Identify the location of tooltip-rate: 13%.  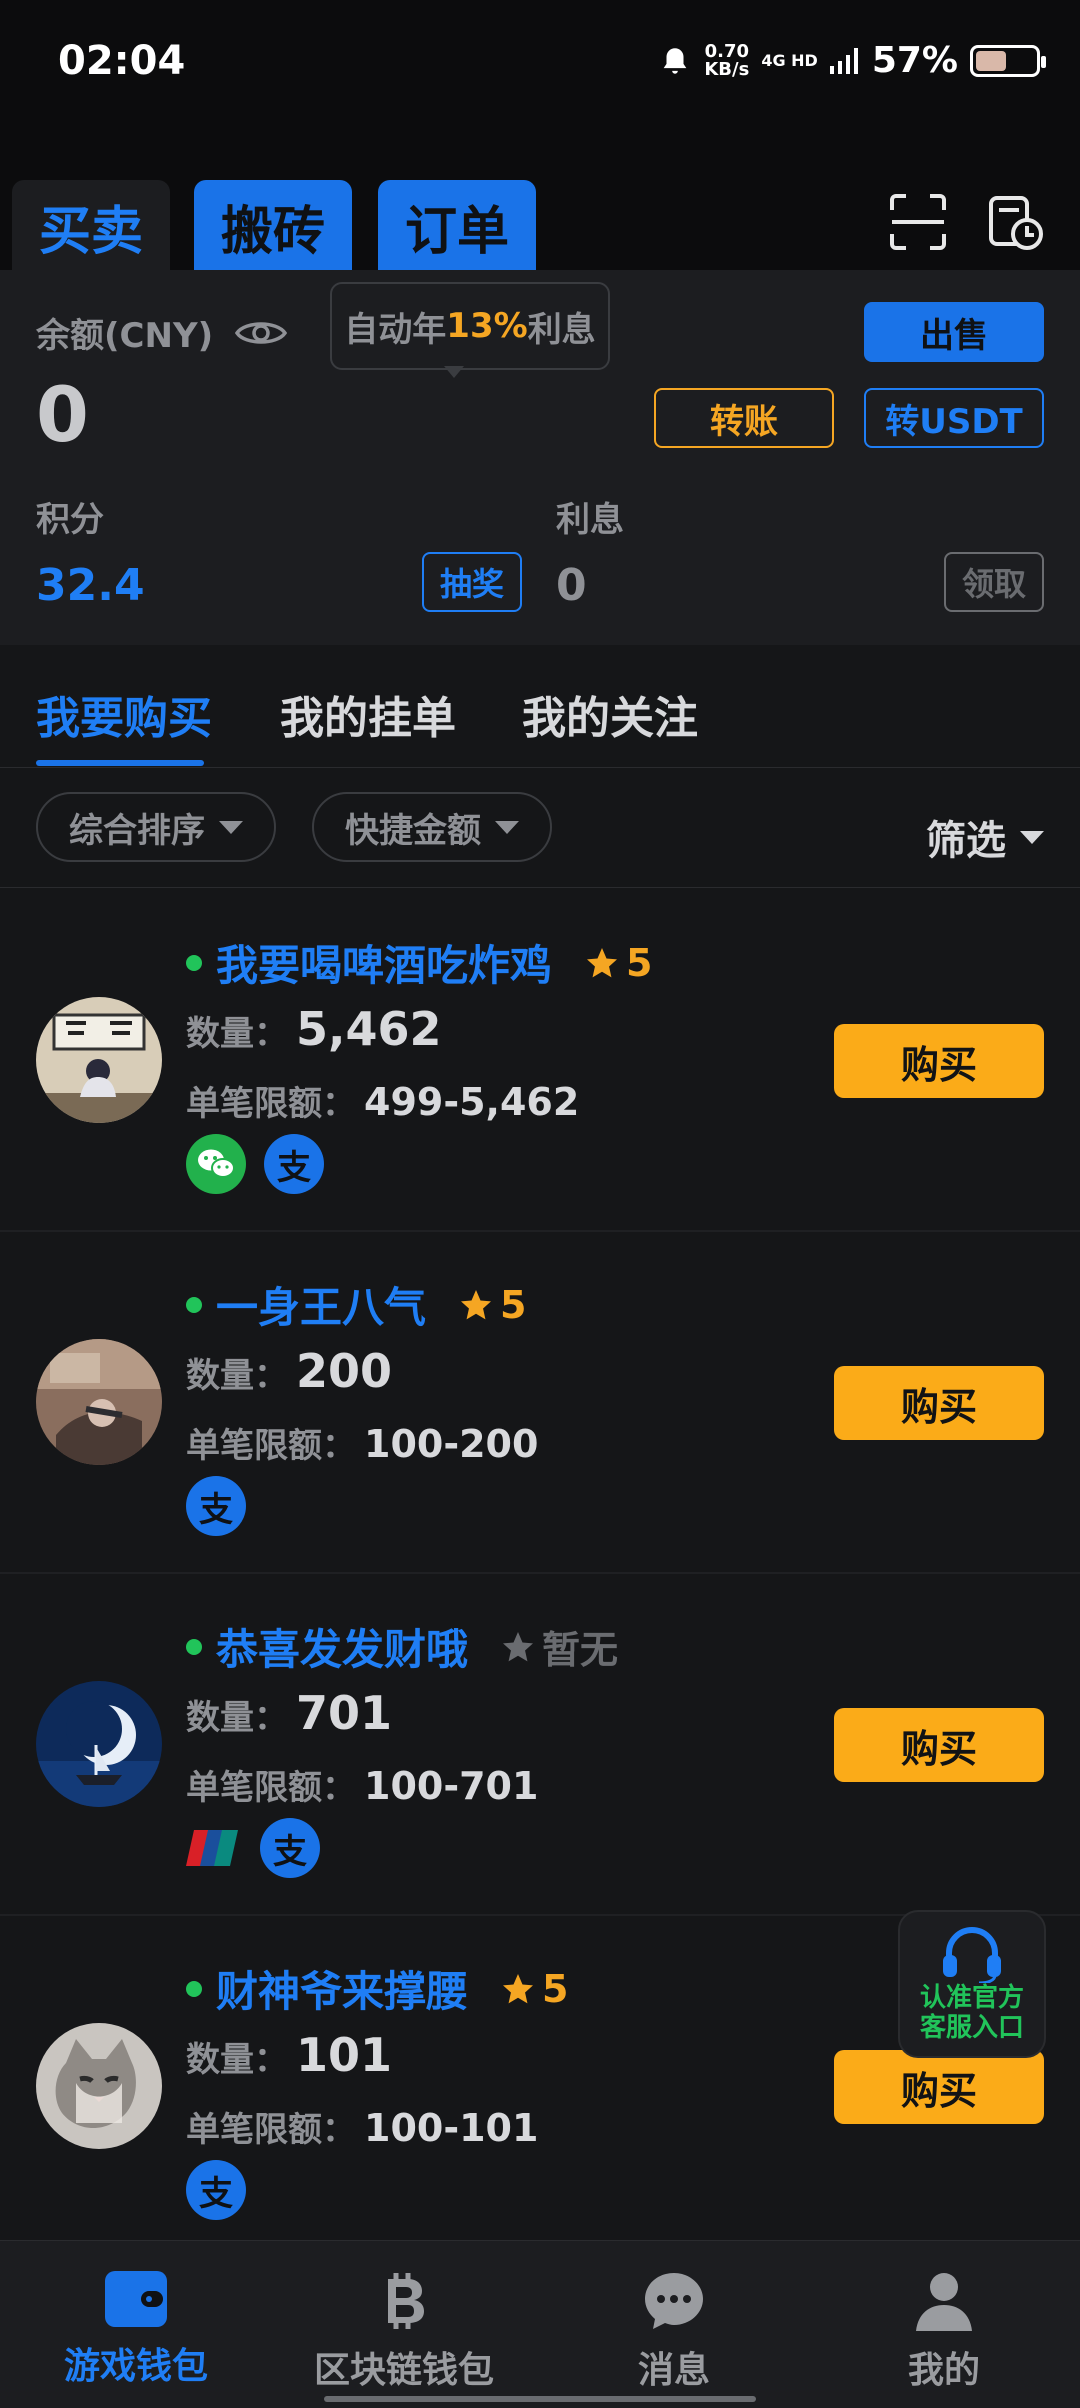
(487, 326).